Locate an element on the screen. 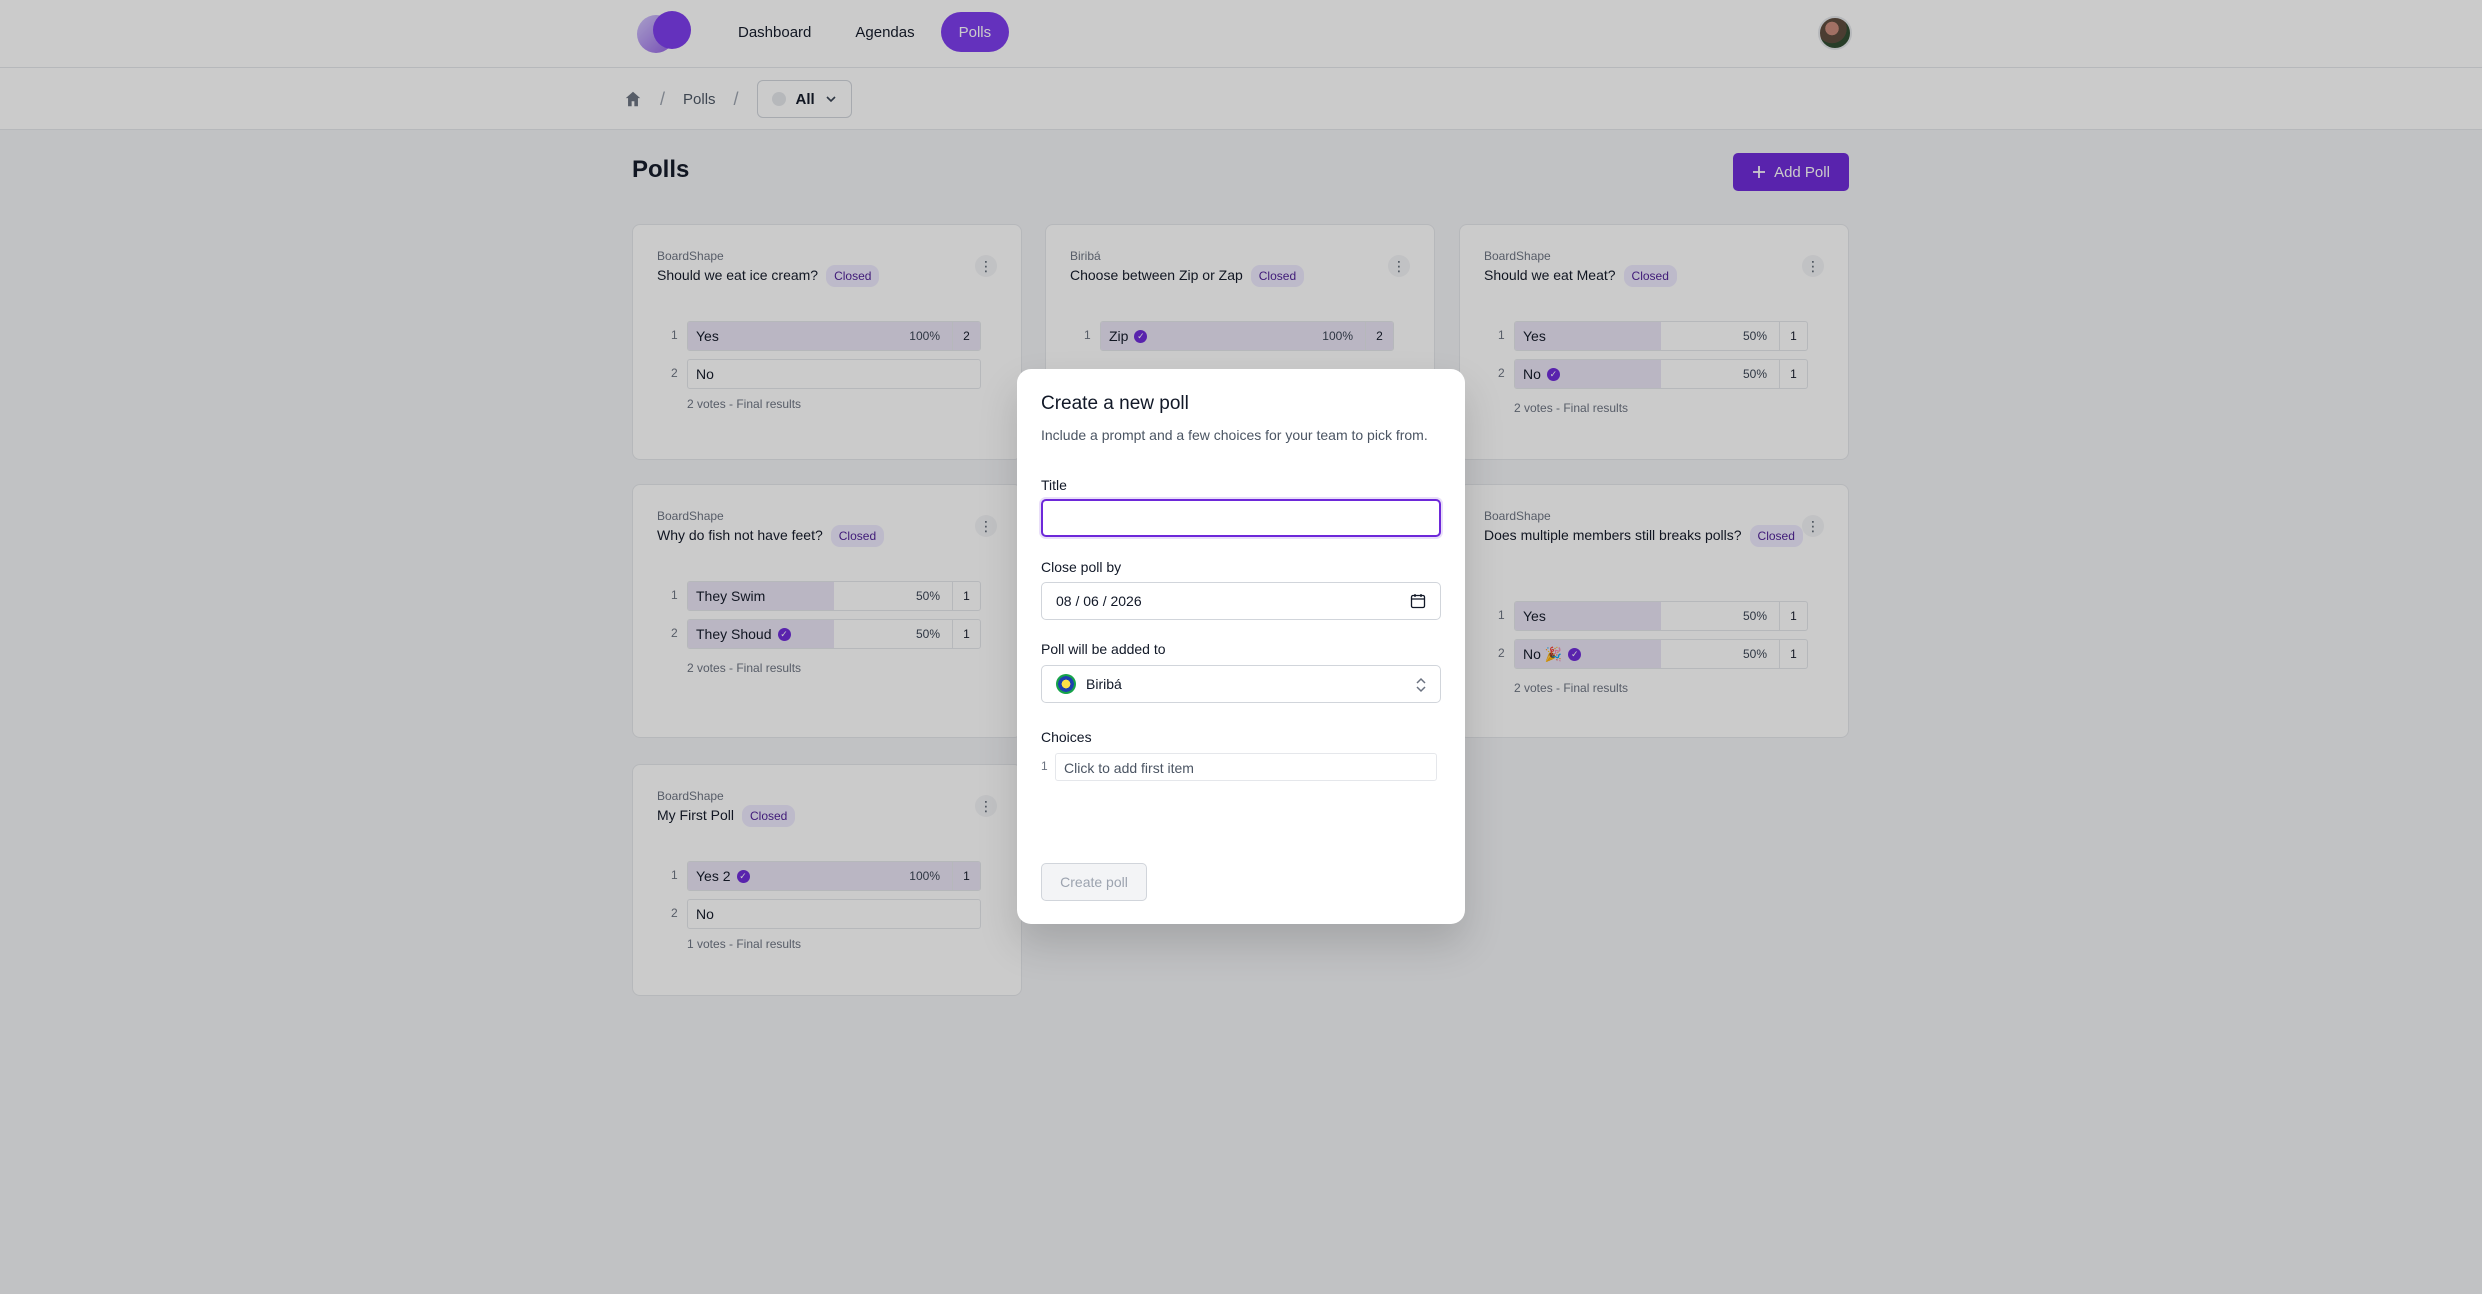  title-field is located at coordinates (1241, 518).